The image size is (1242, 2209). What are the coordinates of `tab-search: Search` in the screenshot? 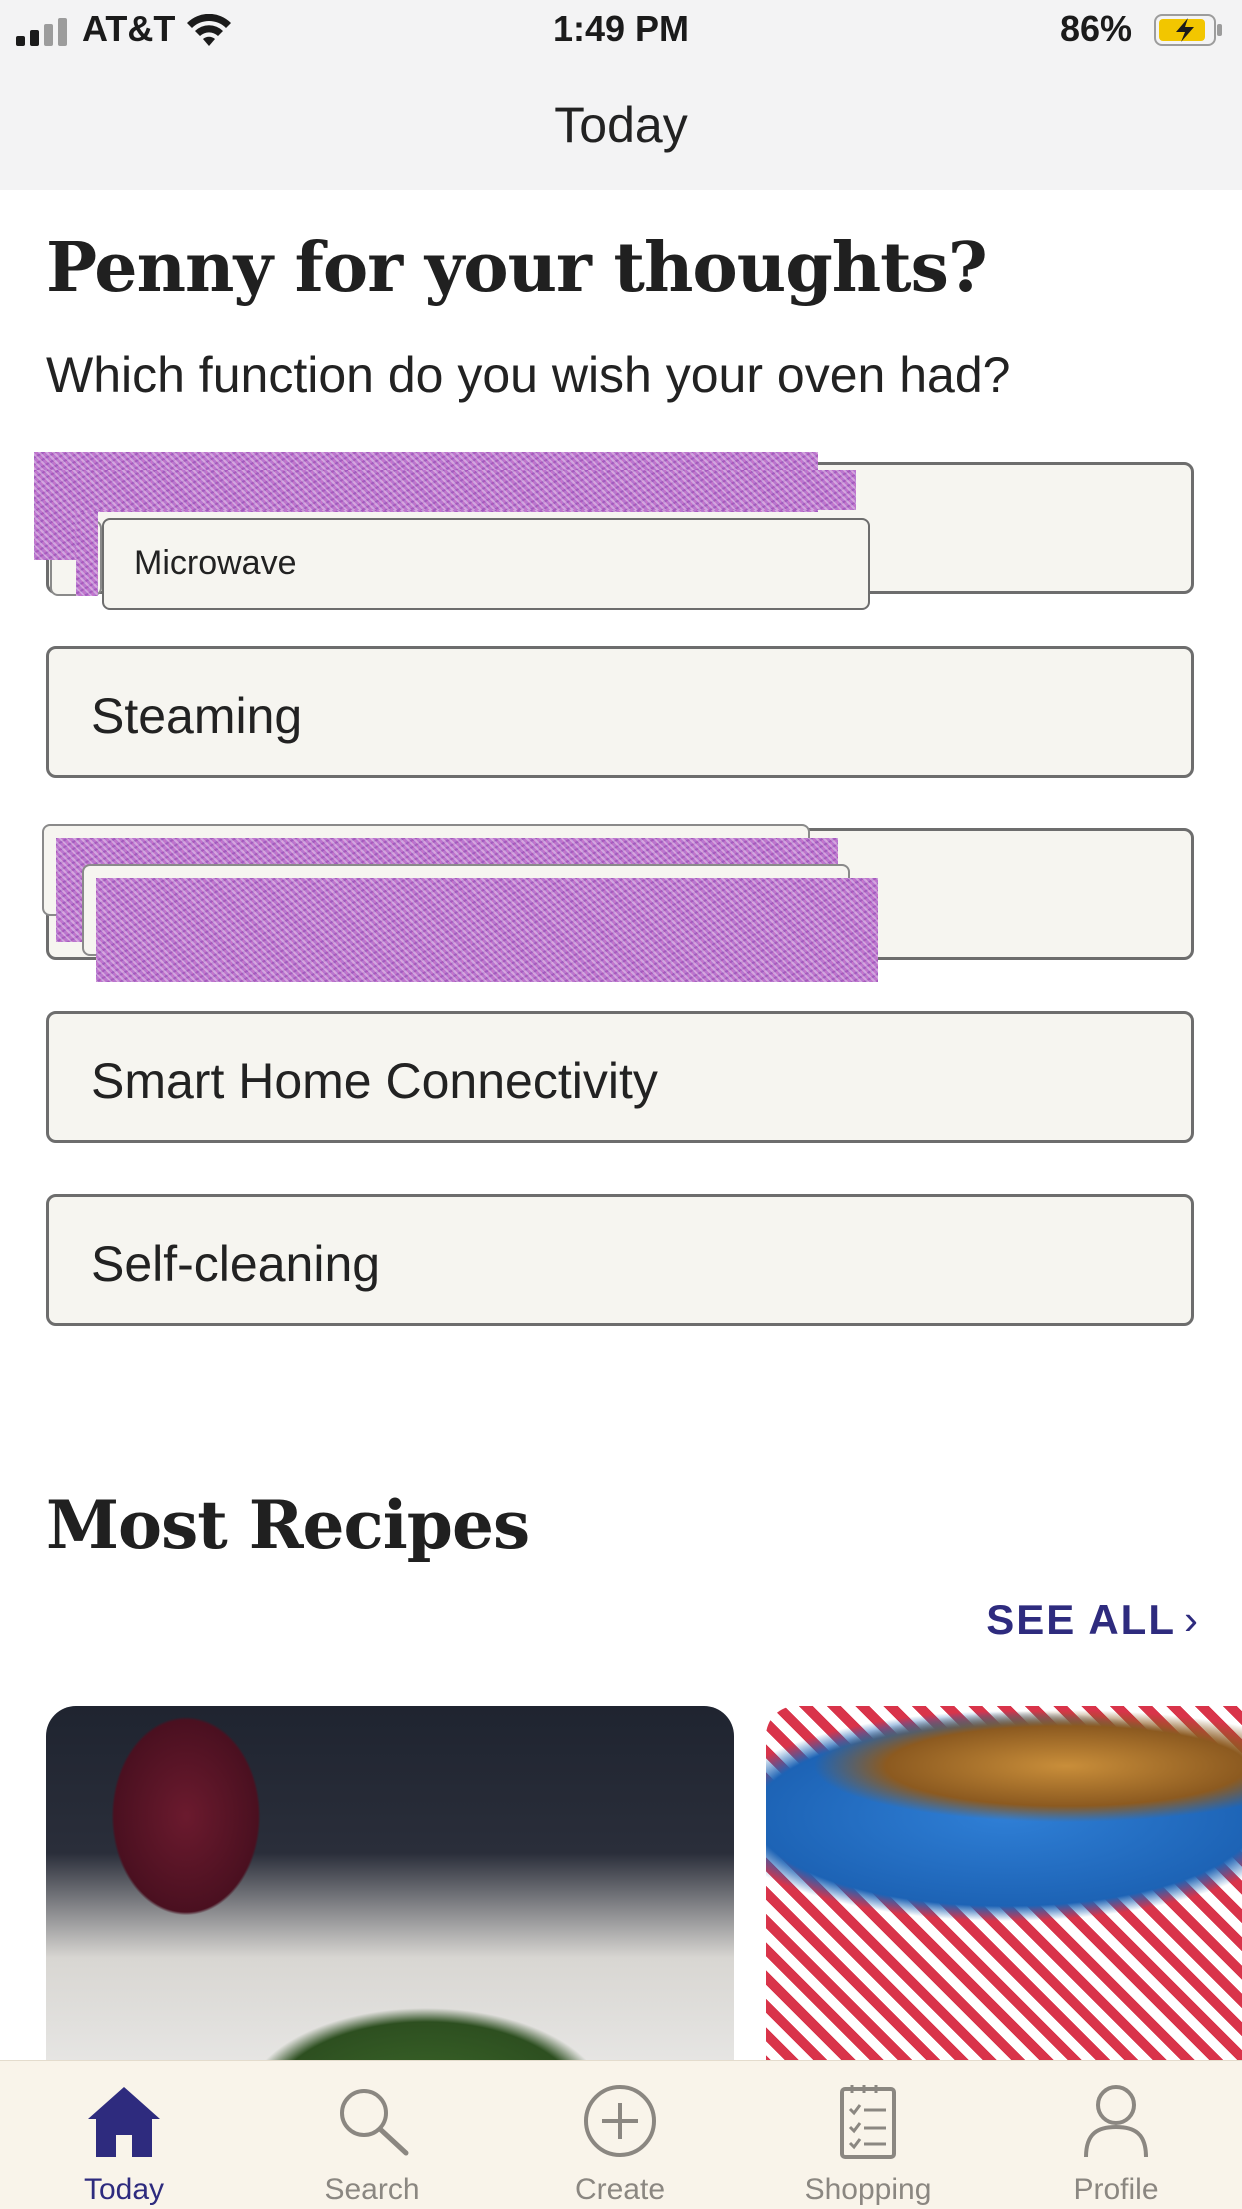 It's located at (372, 2135).